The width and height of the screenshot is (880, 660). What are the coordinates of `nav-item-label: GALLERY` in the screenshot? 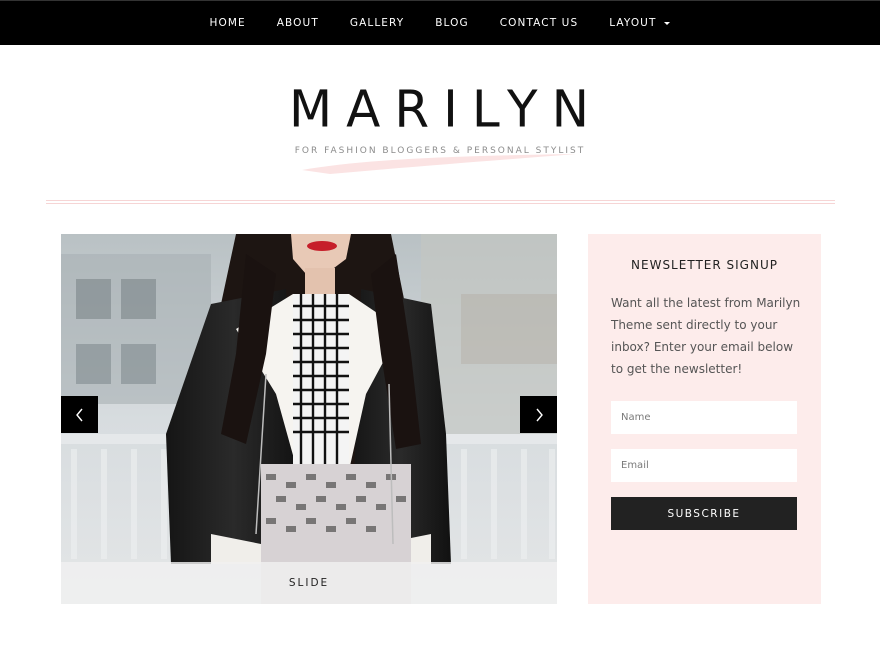 It's located at (377, 23).